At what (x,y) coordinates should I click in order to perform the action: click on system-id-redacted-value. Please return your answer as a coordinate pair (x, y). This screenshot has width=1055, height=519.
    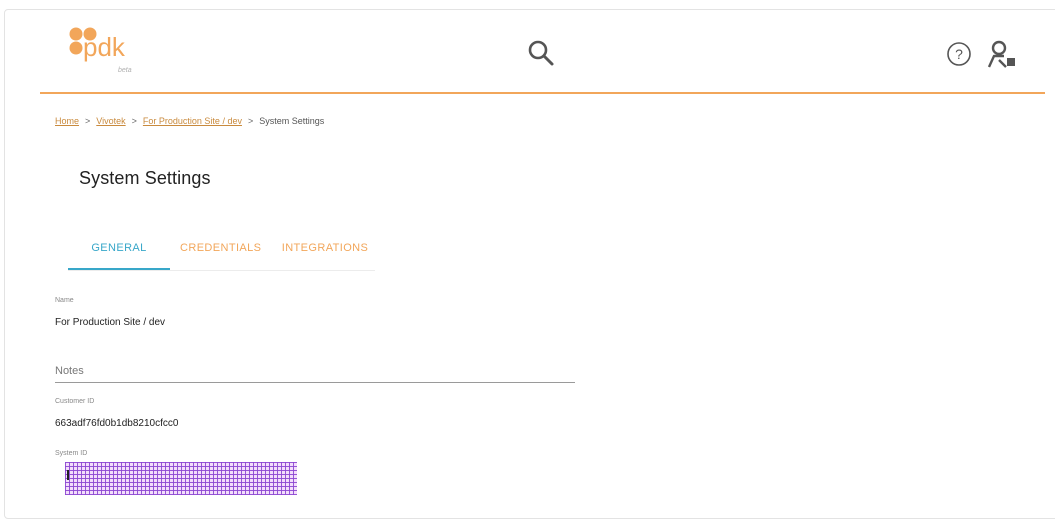
    Looking at the image, I should click on (181, 478).